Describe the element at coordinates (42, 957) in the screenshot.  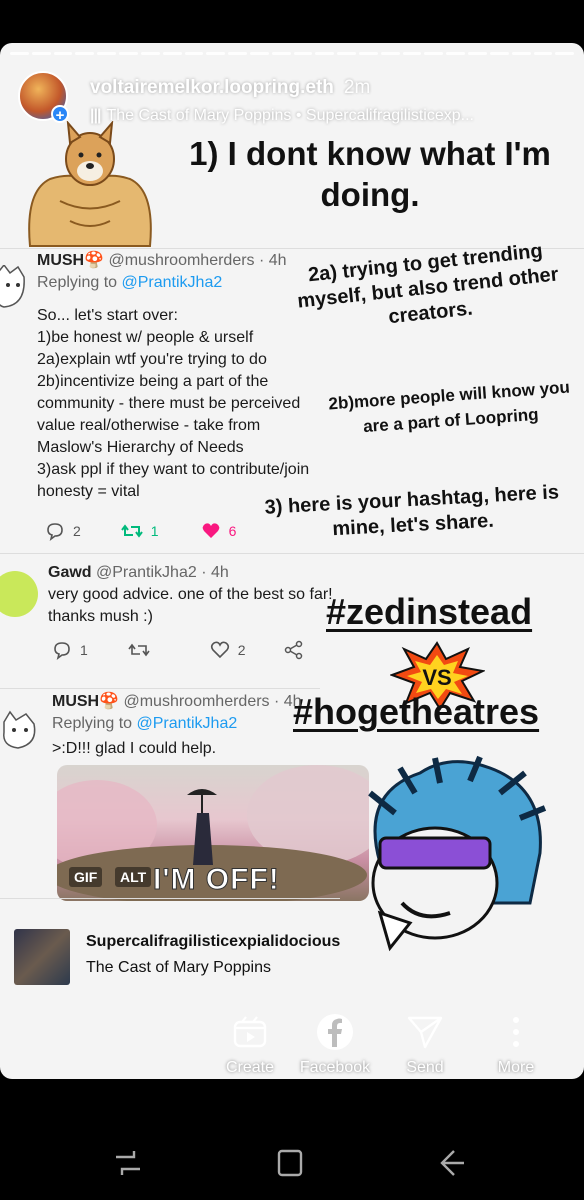
I see `album-art-image` at that location.